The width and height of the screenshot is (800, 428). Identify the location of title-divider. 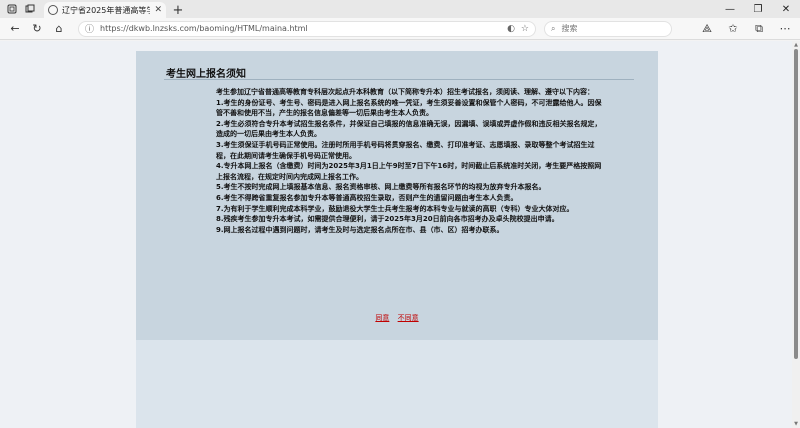
(399, 79).